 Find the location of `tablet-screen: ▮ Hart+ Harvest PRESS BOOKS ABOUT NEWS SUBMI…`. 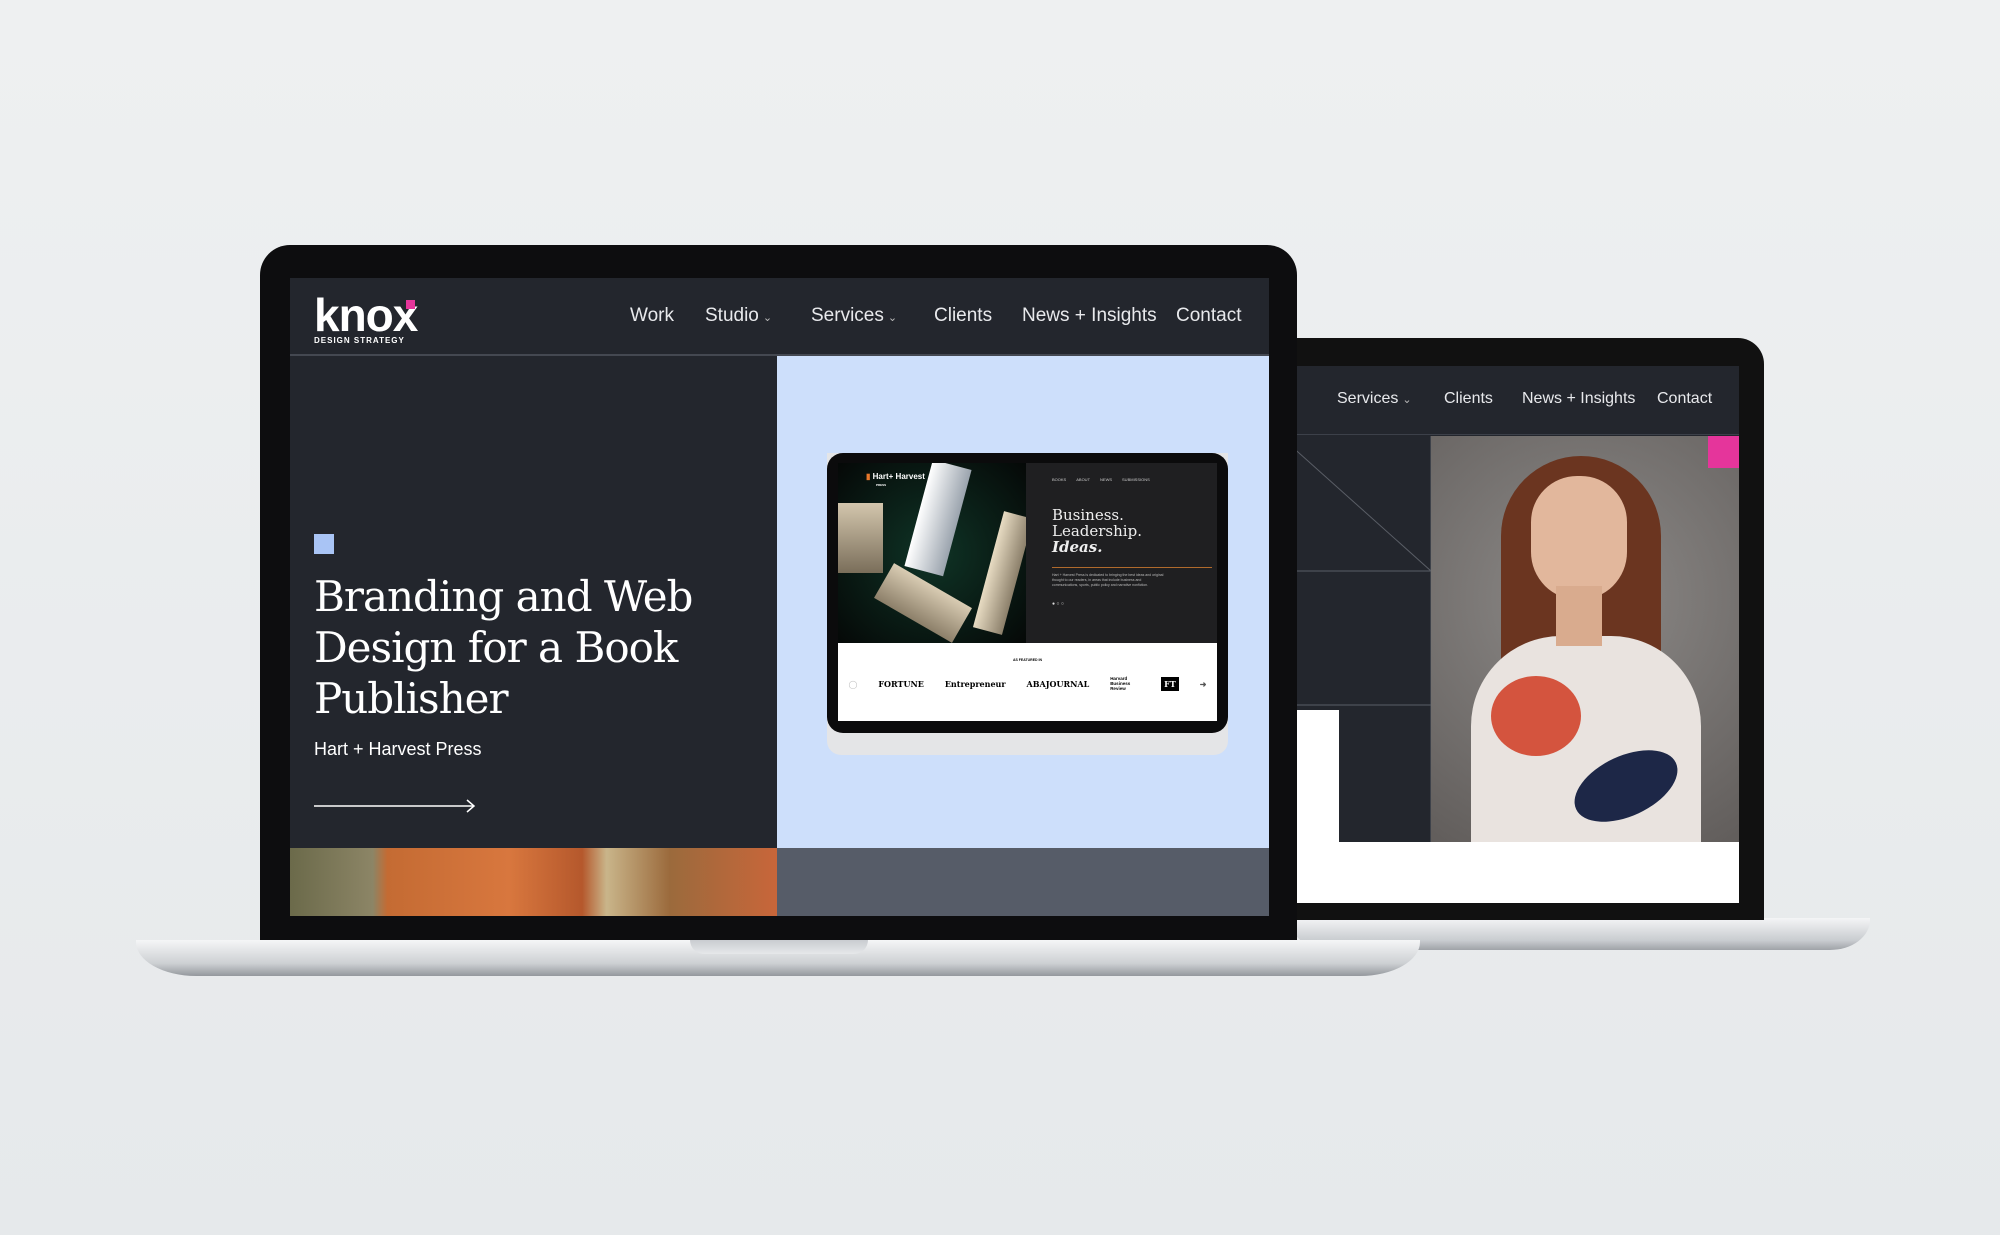

tablet-screen: ▮ Hart+ Harvest PRESS BOOKS ABOUT NEWS SUBMI… is located at coordinates (1027, 592).